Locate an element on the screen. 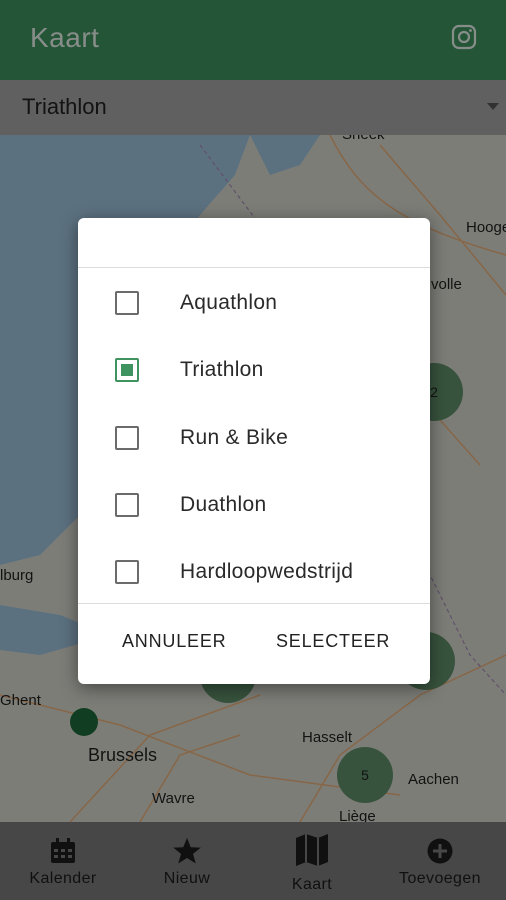 This screenshot has height=900, width=506. option-label: Triathlon is located at coordinates (222, 369).